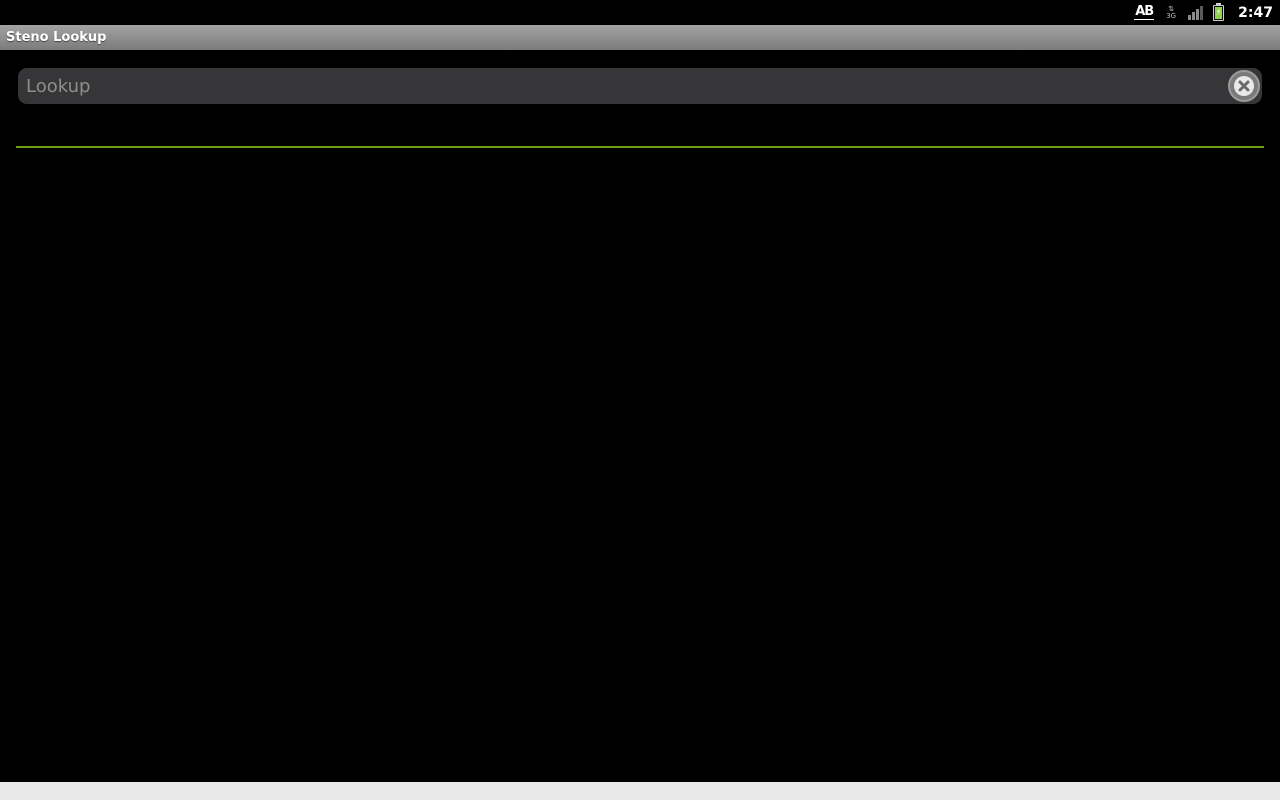 The width and height of the screenshot is (1280, 800). What do you see at coordinates (1171, 12) in the screenshot?
I see `data-3g-icon: ⇅ 3G` at bounding box center [1171, 12].